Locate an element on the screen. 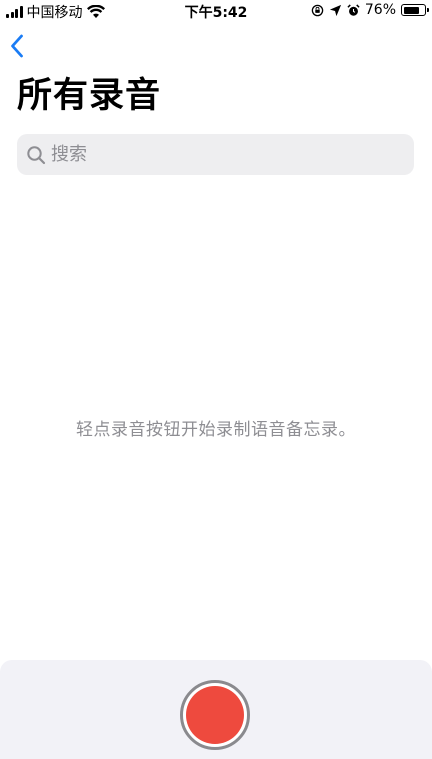  record-dot-icon is located at coordinates (215, 715).